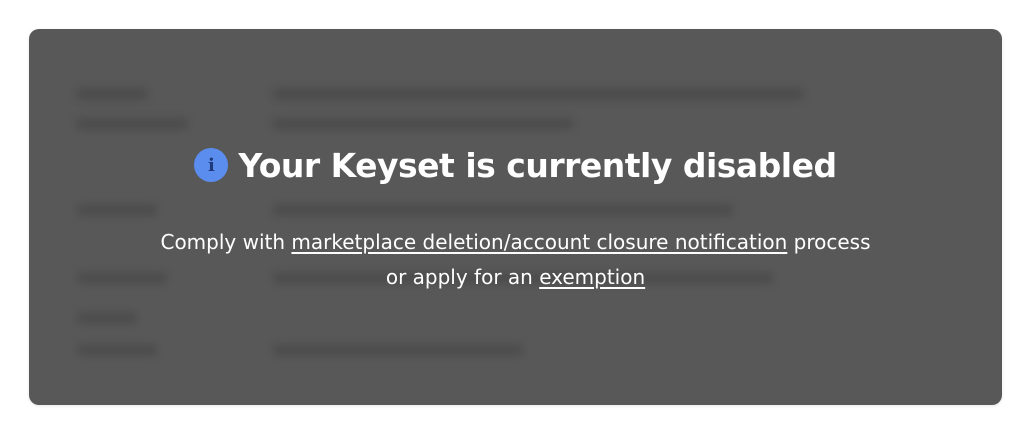  I want to click on banner-title: Your Keyset is currently disabled, so click(537, 165).